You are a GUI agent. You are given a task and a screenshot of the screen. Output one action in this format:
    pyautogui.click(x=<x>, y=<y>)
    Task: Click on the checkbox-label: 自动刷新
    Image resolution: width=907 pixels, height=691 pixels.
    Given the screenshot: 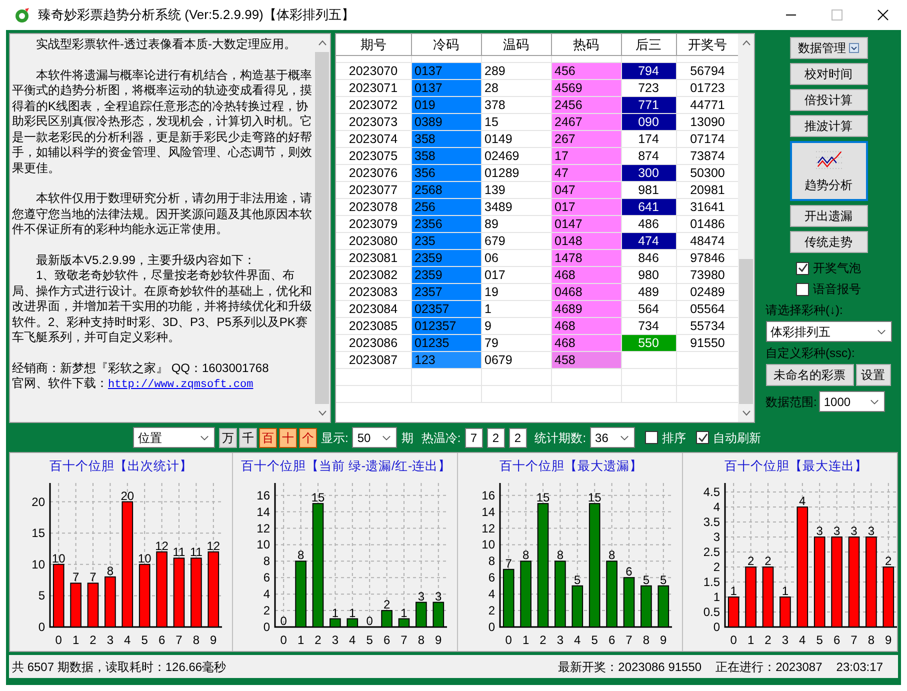 What is the action you would take?
    pyautogui.click(x=737, y=437)
    